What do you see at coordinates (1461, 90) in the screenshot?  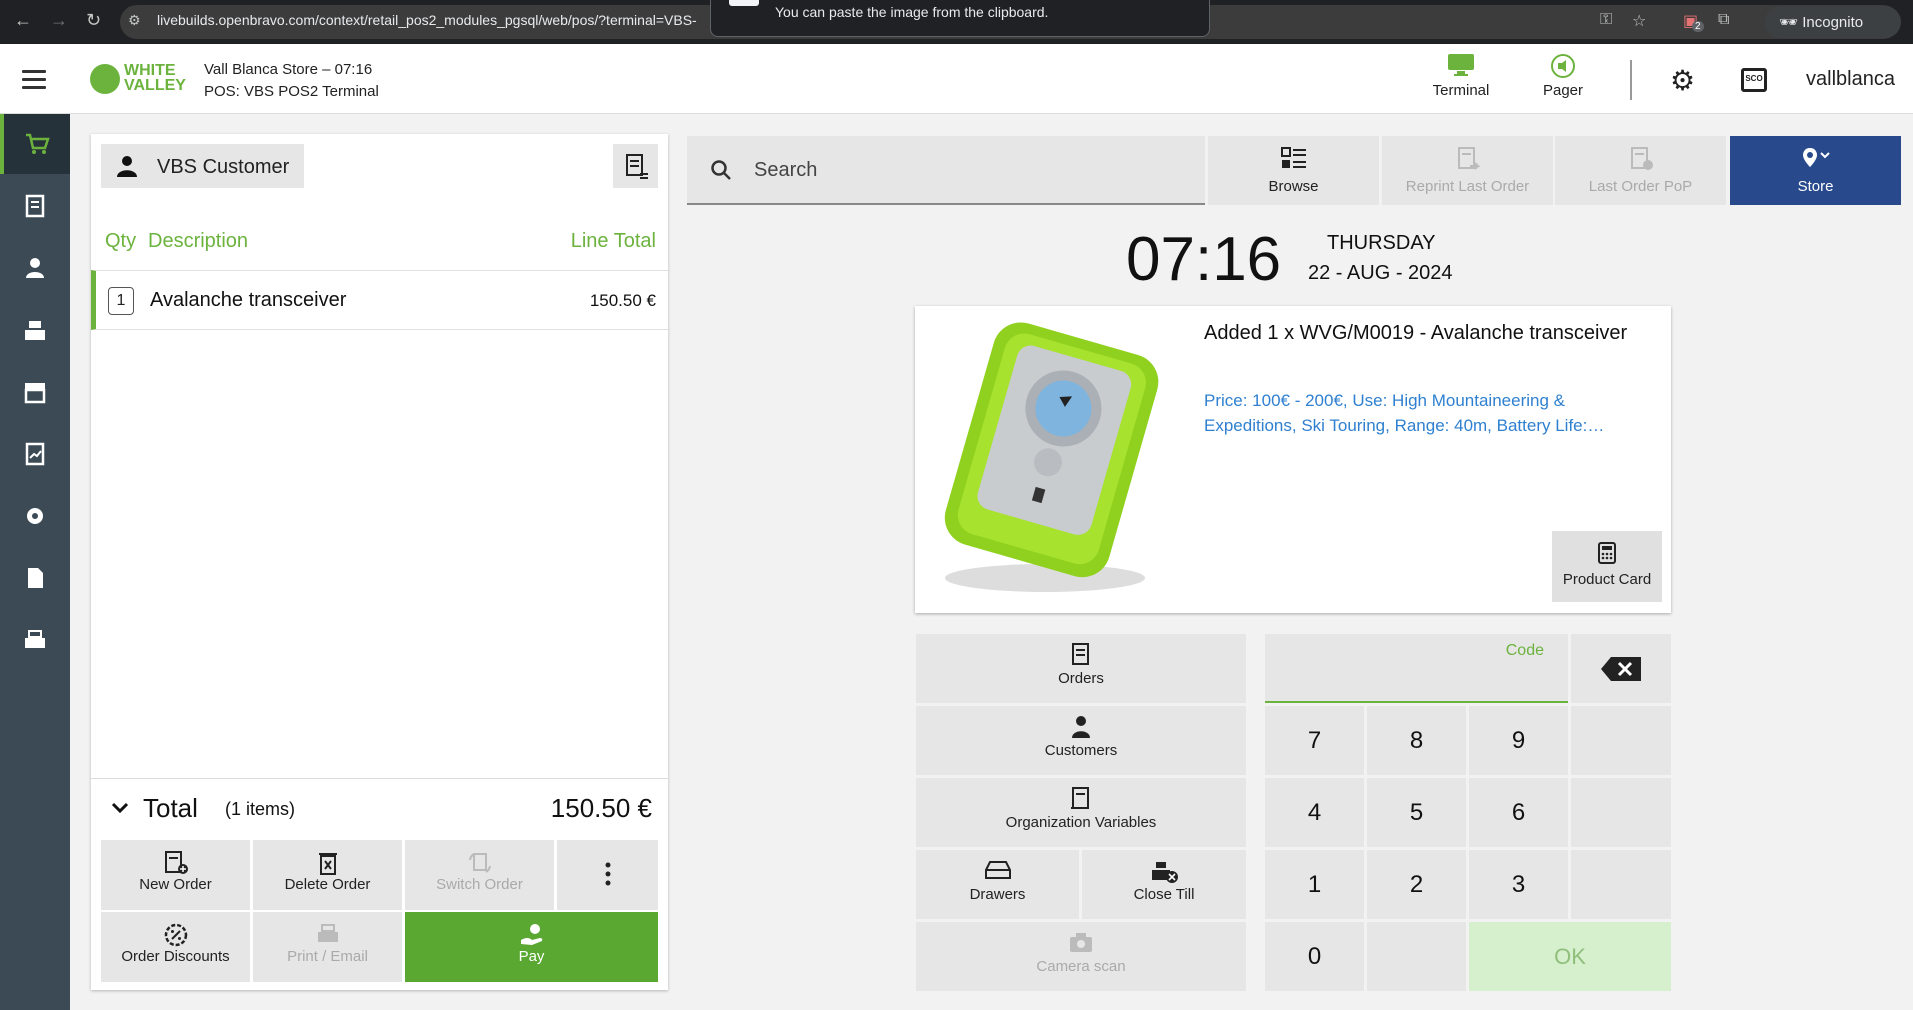 I see `terminal-label: Terminal` at bounding box center [1461, 90].